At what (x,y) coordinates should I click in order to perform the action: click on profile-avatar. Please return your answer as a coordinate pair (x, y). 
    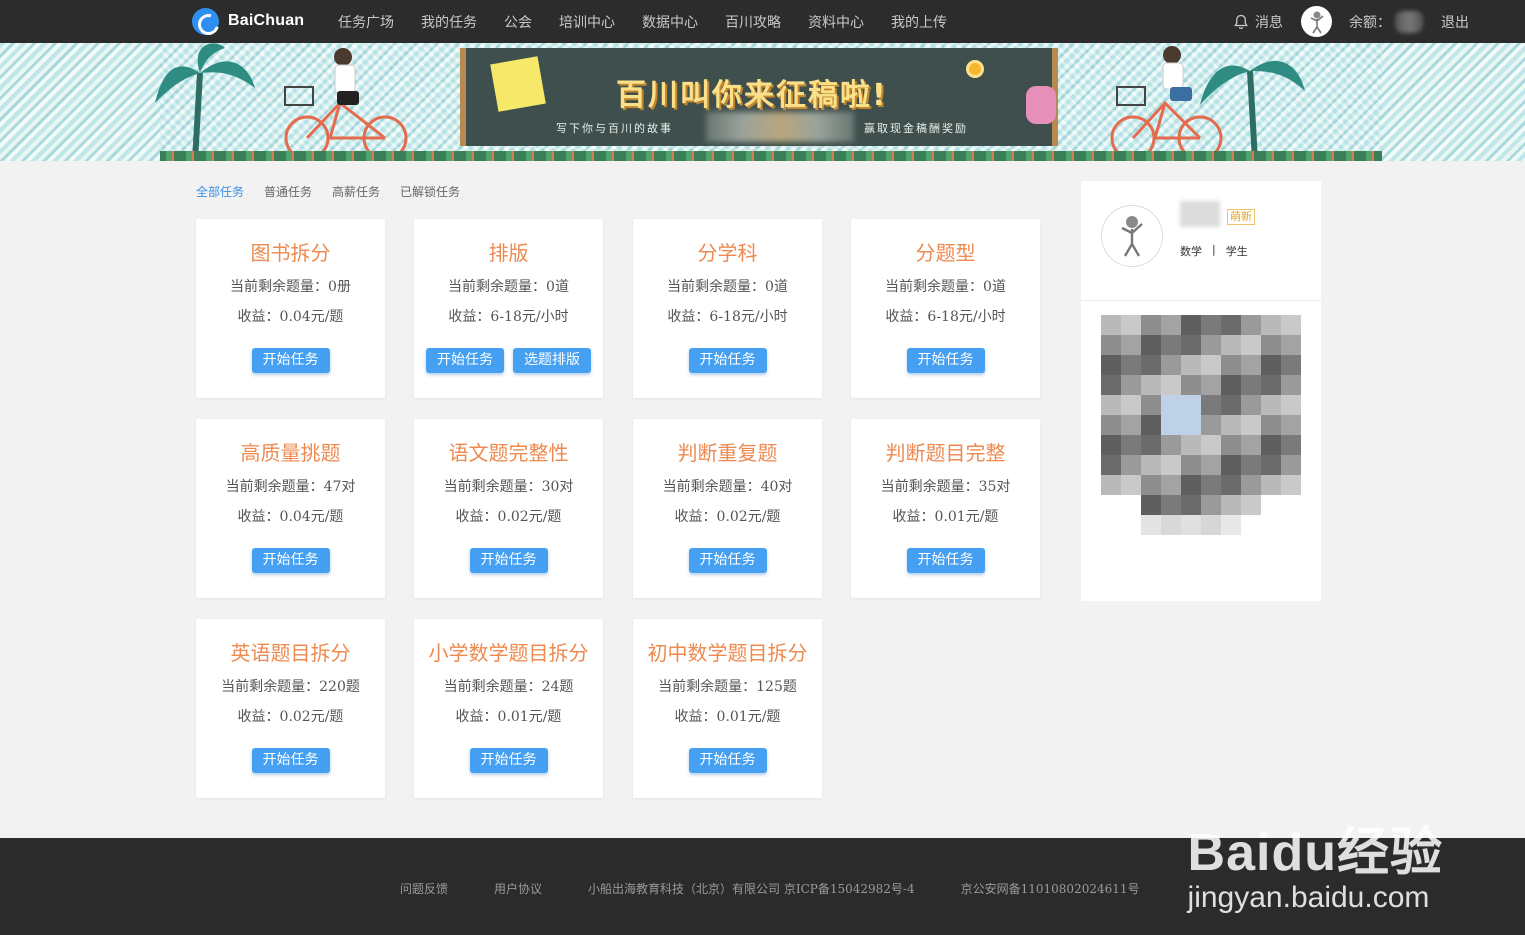
    Looking at the image, I should click on (1132, 236).